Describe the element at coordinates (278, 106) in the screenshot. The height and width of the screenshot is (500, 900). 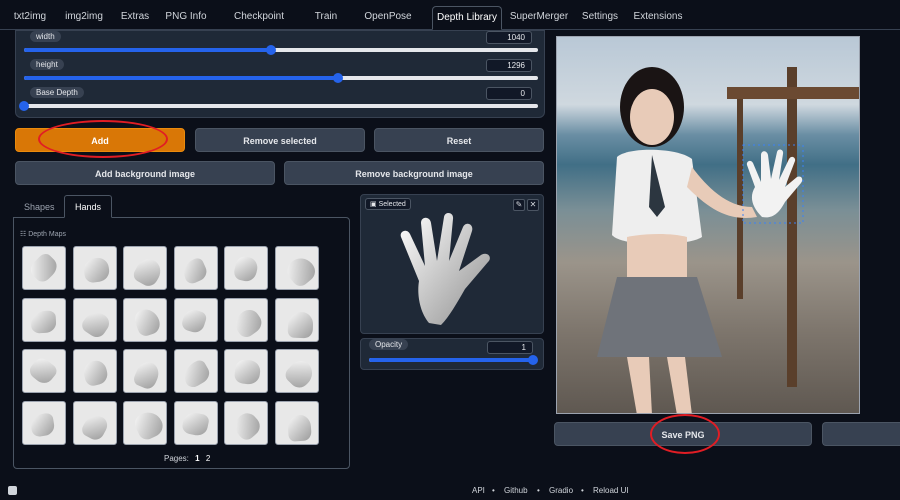
I see `base-depth-slider` at that location.